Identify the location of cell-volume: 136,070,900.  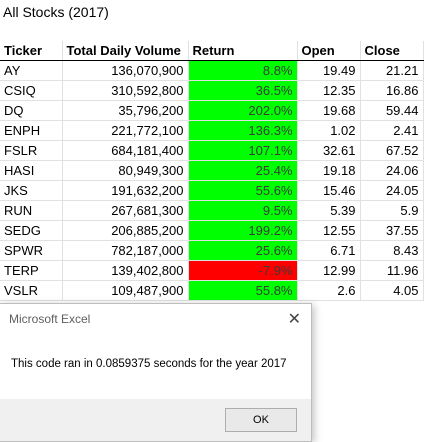
(125, 70).